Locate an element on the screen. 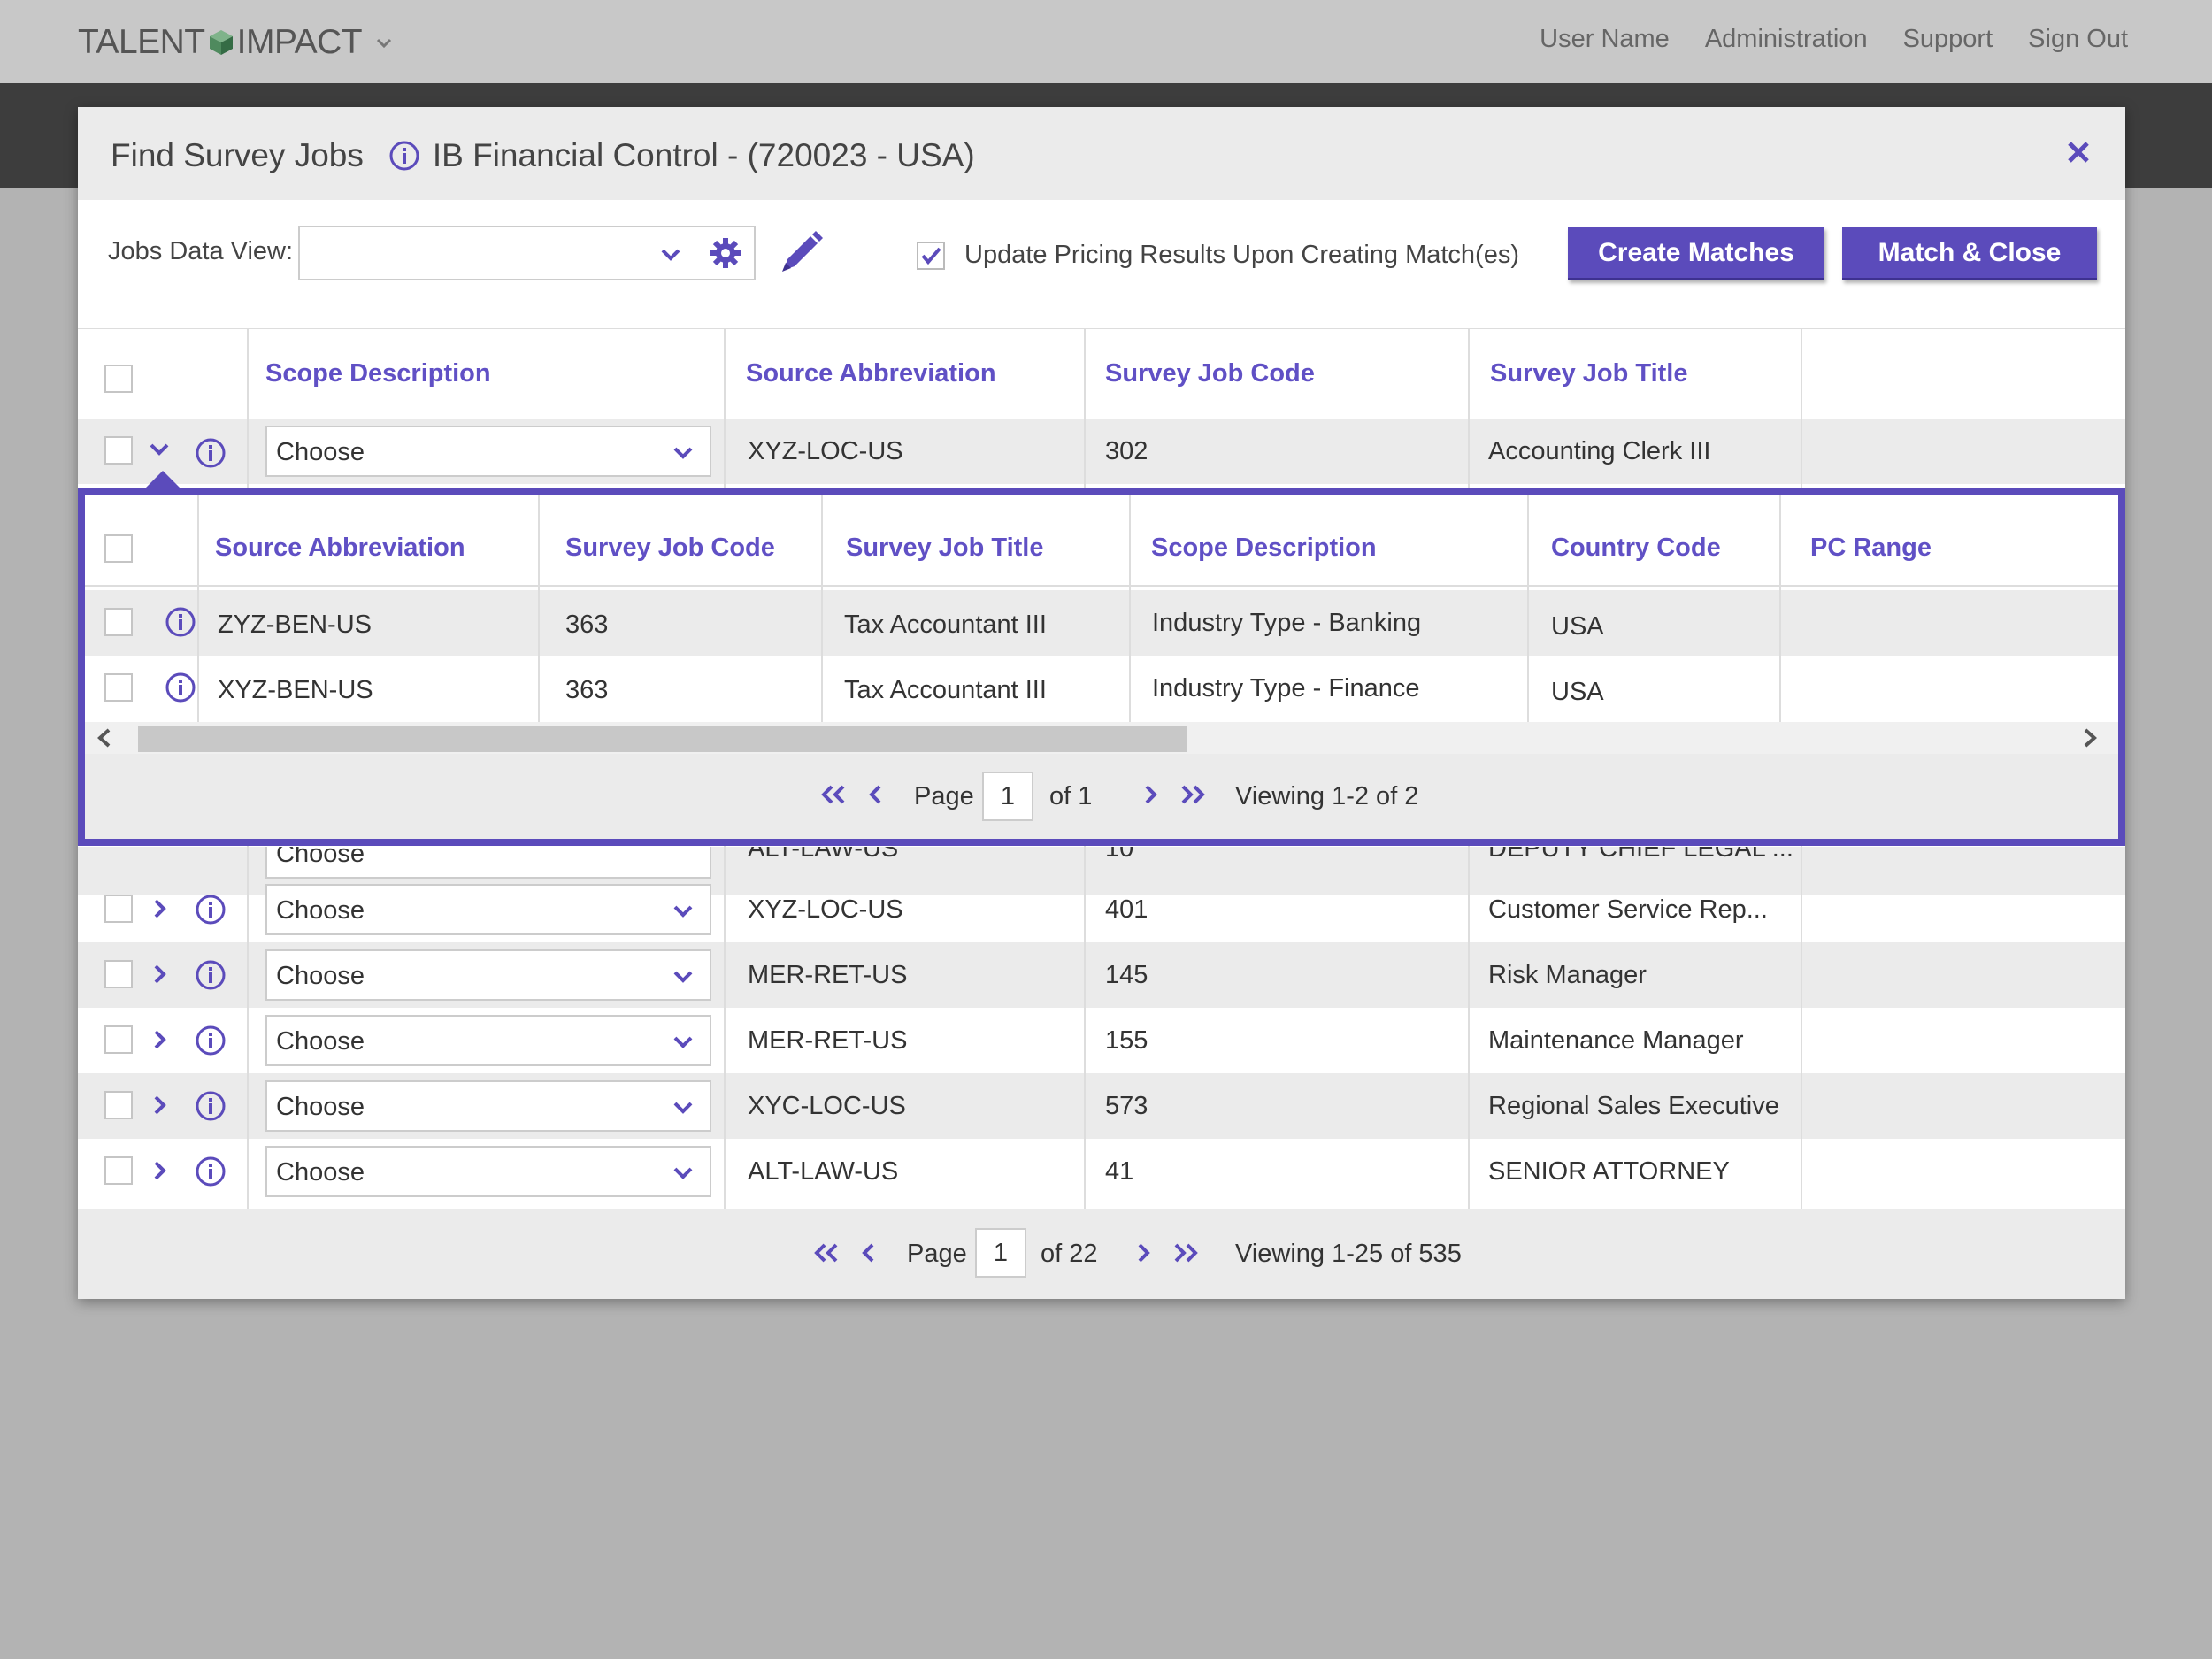  header-scope-description: Scope Description is located at coordinates (378, 374).